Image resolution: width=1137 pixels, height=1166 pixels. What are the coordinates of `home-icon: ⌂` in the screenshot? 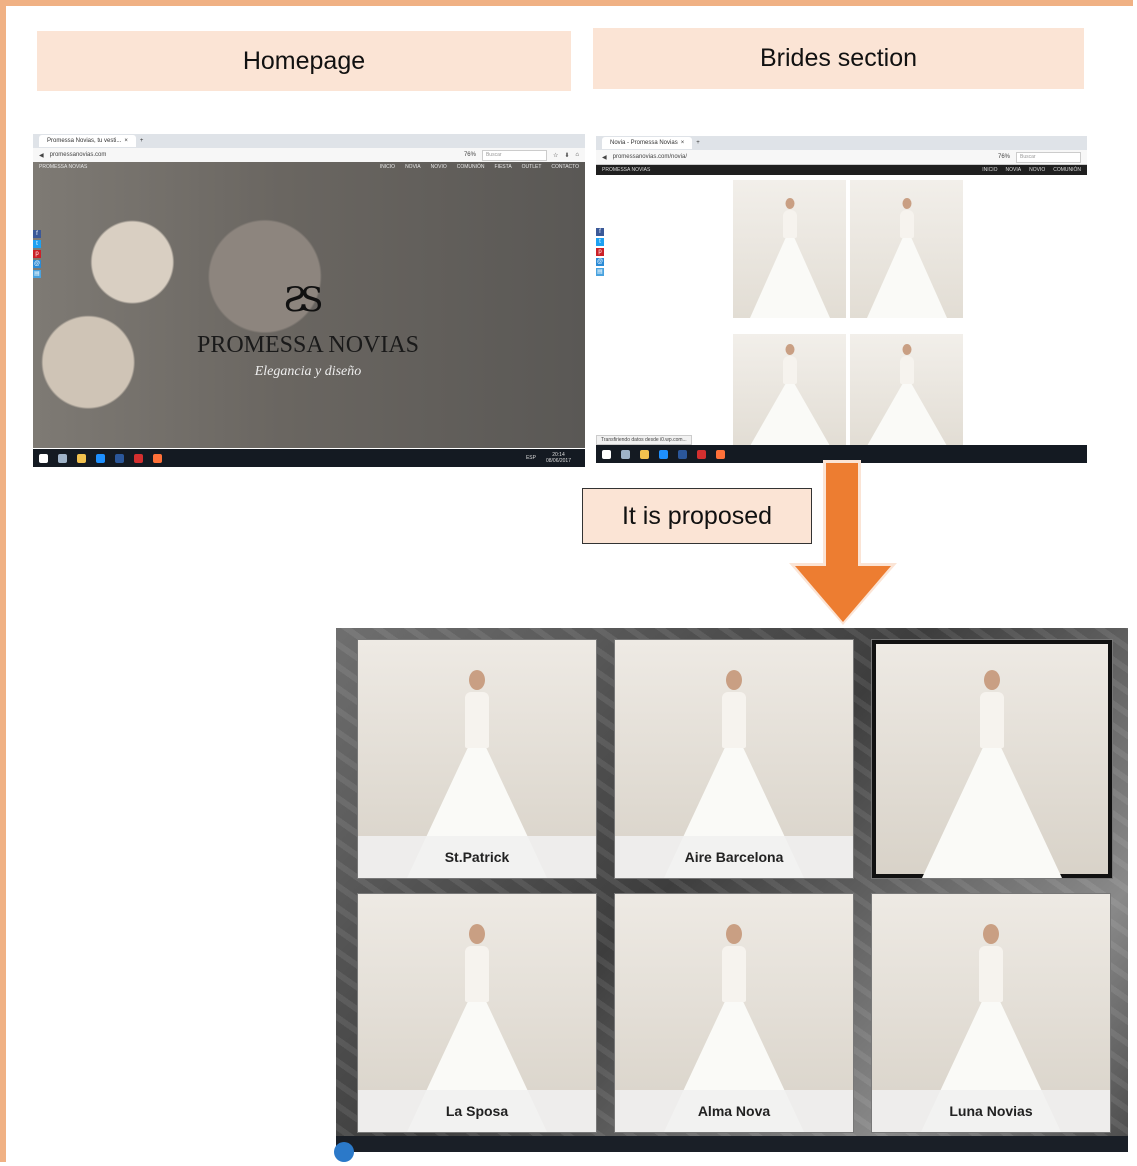 It's located at (577, 155).